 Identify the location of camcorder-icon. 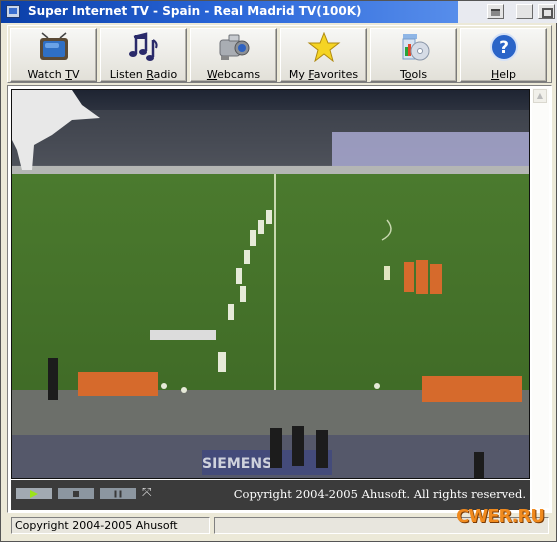
(234, 47).